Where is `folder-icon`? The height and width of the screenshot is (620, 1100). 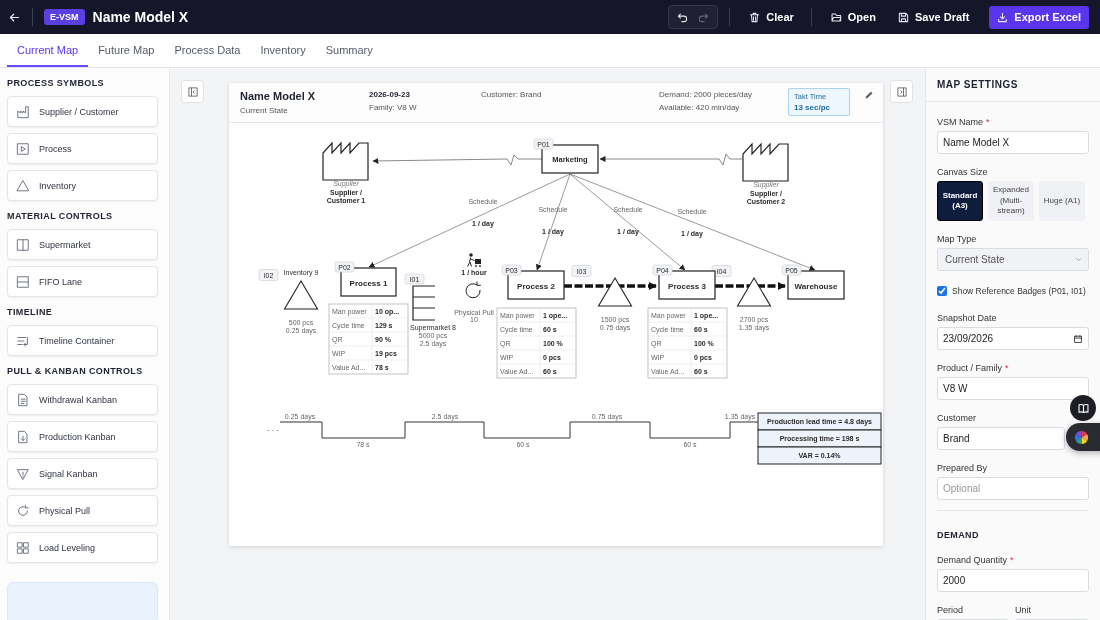
folder-icon is located at coordinates (836, 17).